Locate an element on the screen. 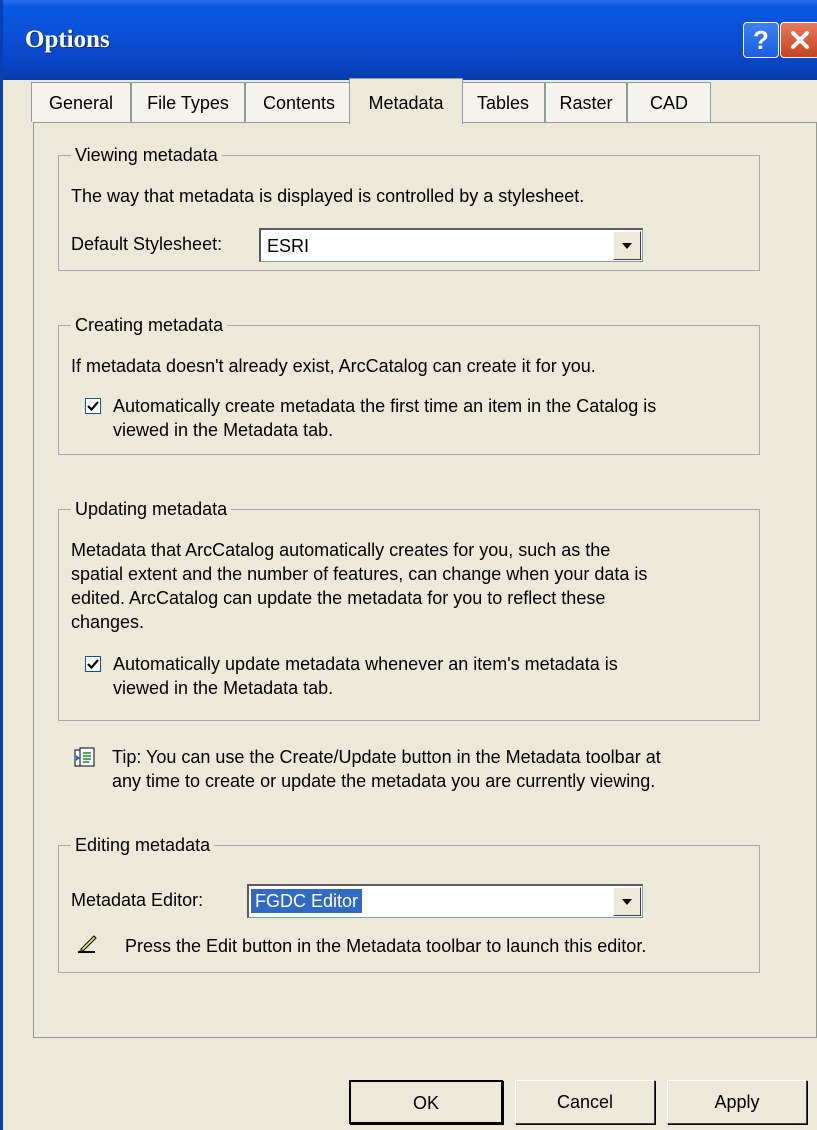 The image size is (817, 1130). window-title: Options is located at coordinates (67, 39).